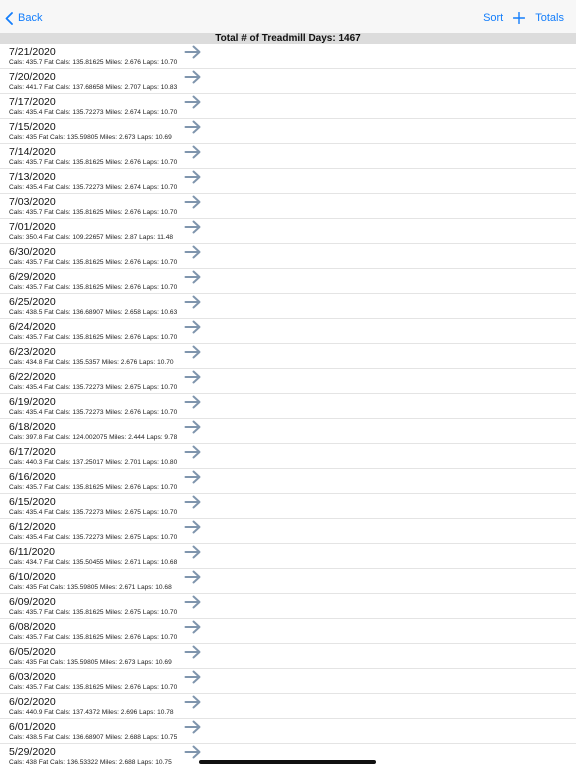  Describe the element at coordinates (32, 602) in the screenshot. I see `row-date: 6/09/2020` at that location.